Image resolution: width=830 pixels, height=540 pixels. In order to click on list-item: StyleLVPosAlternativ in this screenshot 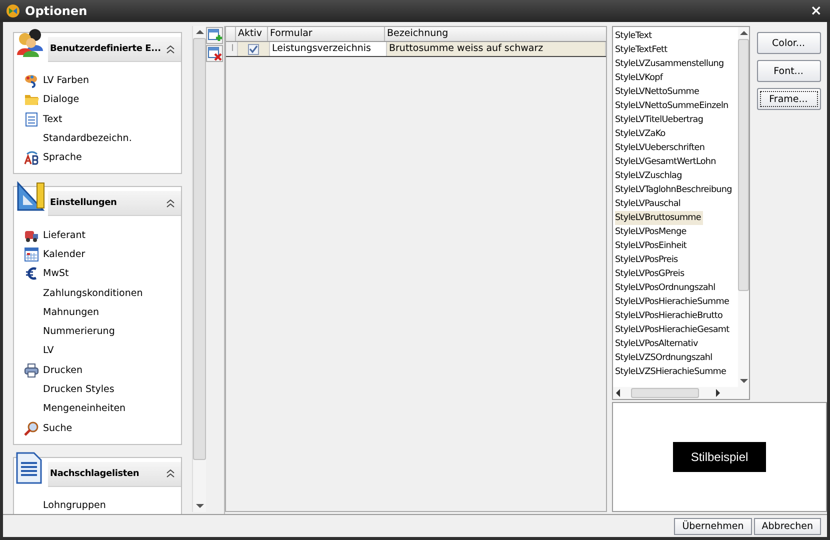, I will do `click(676, 344)`.